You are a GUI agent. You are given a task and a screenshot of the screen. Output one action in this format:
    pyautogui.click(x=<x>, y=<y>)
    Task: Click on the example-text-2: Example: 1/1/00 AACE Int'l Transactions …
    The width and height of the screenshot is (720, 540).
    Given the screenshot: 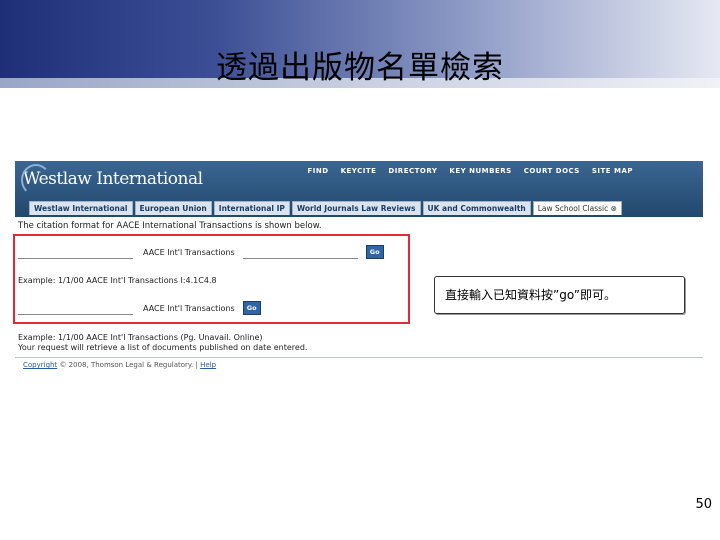 What is the action you would take?
    pyautogui.click(x=140, y=337)
    